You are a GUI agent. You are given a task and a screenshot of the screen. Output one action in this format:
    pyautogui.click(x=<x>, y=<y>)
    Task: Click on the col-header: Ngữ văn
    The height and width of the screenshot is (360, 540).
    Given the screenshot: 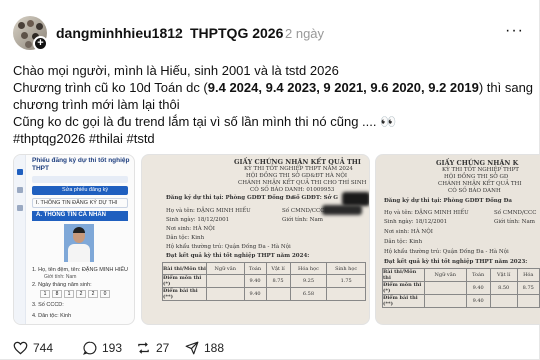 What is the action you would take?
    pyautogui.click(x=445, y=275)
    